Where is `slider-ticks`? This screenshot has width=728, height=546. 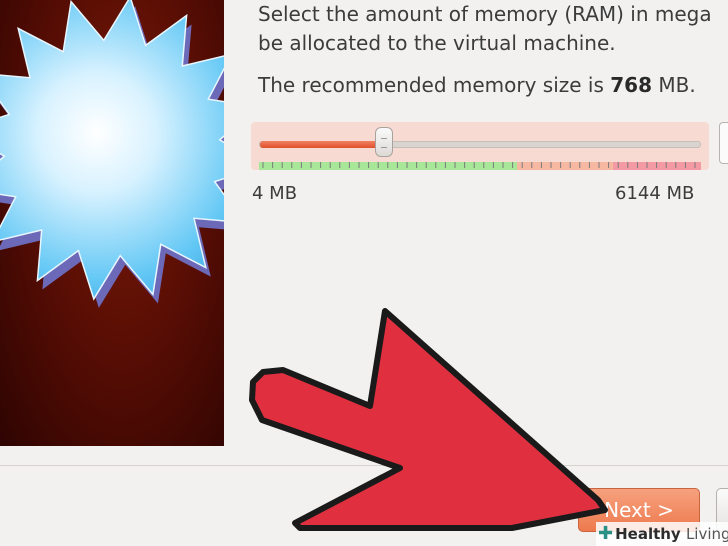 slider-ticks is located at coordinates (479, 165).